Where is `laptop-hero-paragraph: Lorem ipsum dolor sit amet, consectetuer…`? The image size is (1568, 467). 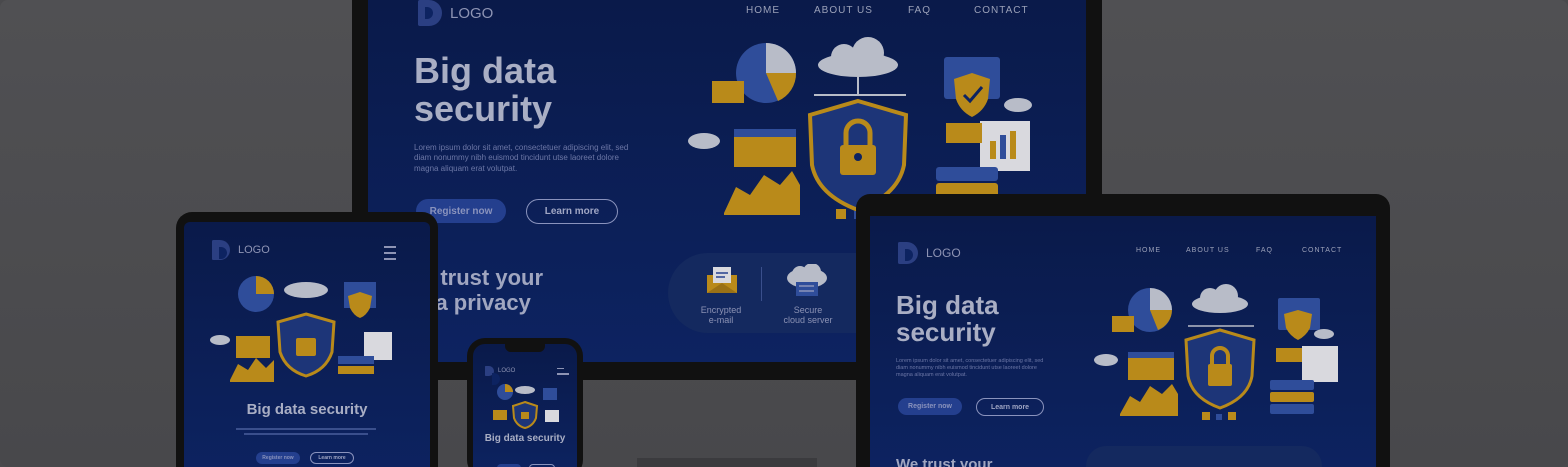 laptop-hero-paragraph: Lorem ipsum dolor sit amet, consectetuer… is located at coordinates (976, 368).